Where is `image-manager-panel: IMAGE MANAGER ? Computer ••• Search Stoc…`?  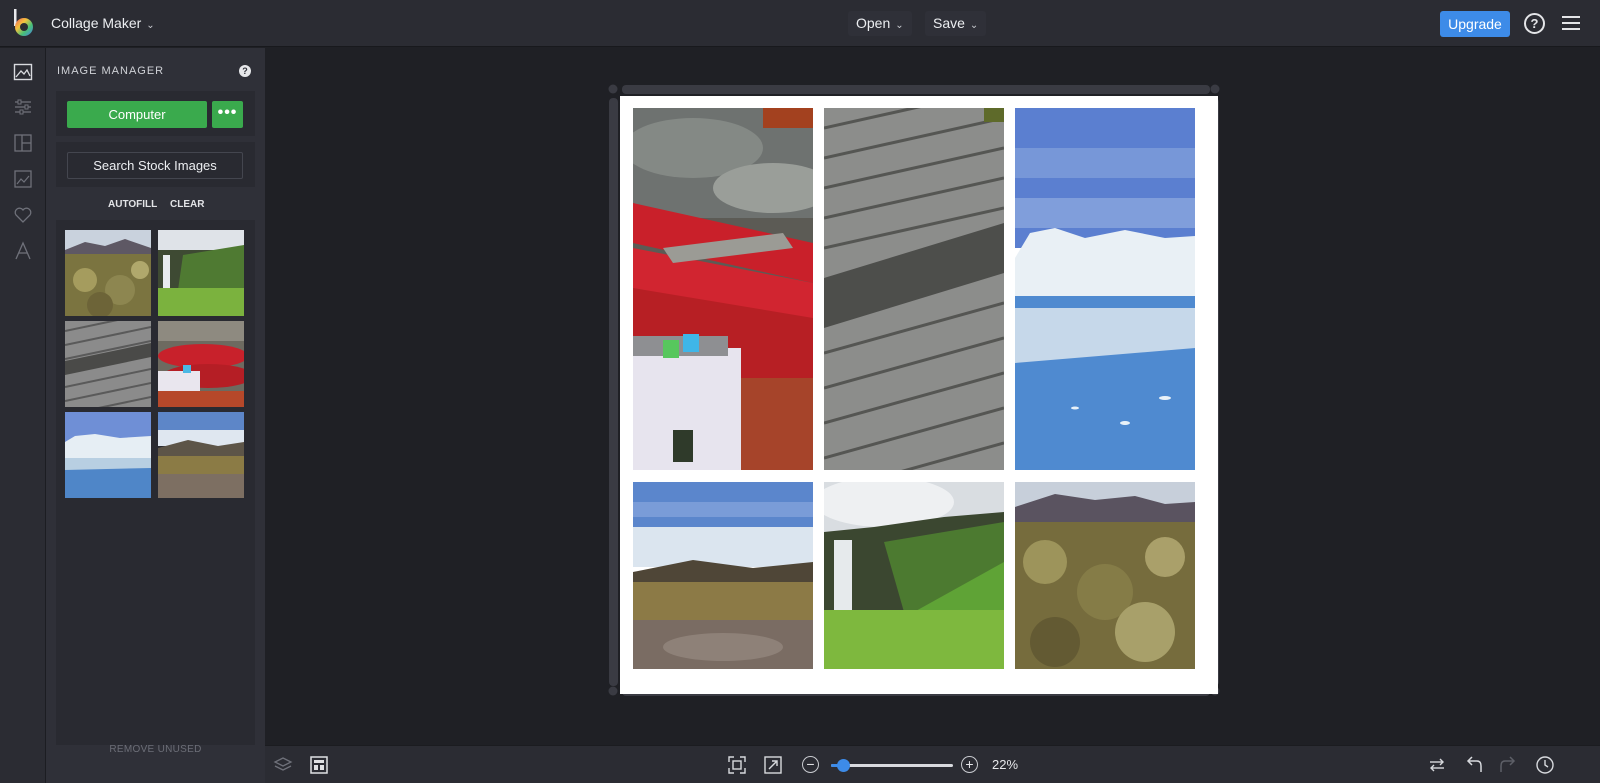 image-manager-panel: IMAGE MANAGER ? Computer ••• Search Stoc… is located at coordinates (155, 415).